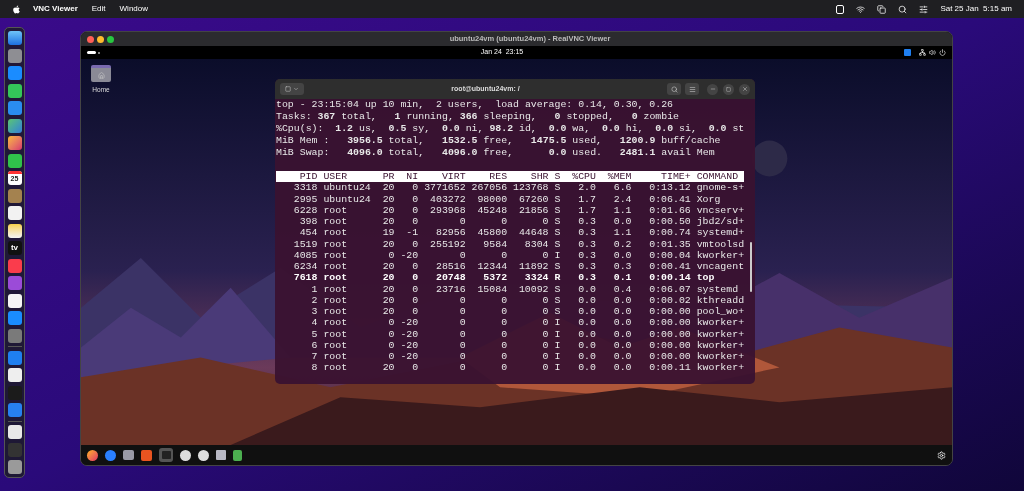 This screenshot has width=1024, height=491. Describe the element at coordinates (296, 89) in the screenshot. I see `chevron-down-icon` at that location.